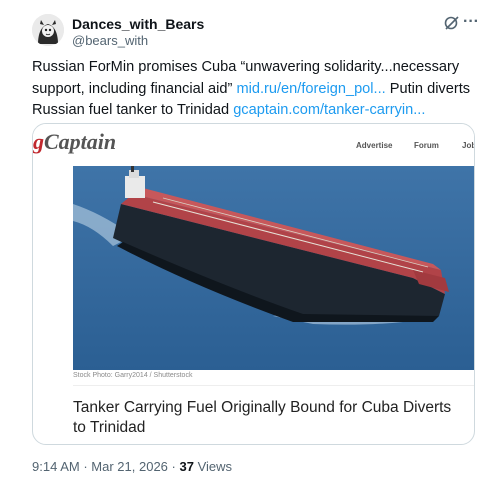 The image size is (487, 480). I want to click on nav-forum: Forum, so click(426, 145).